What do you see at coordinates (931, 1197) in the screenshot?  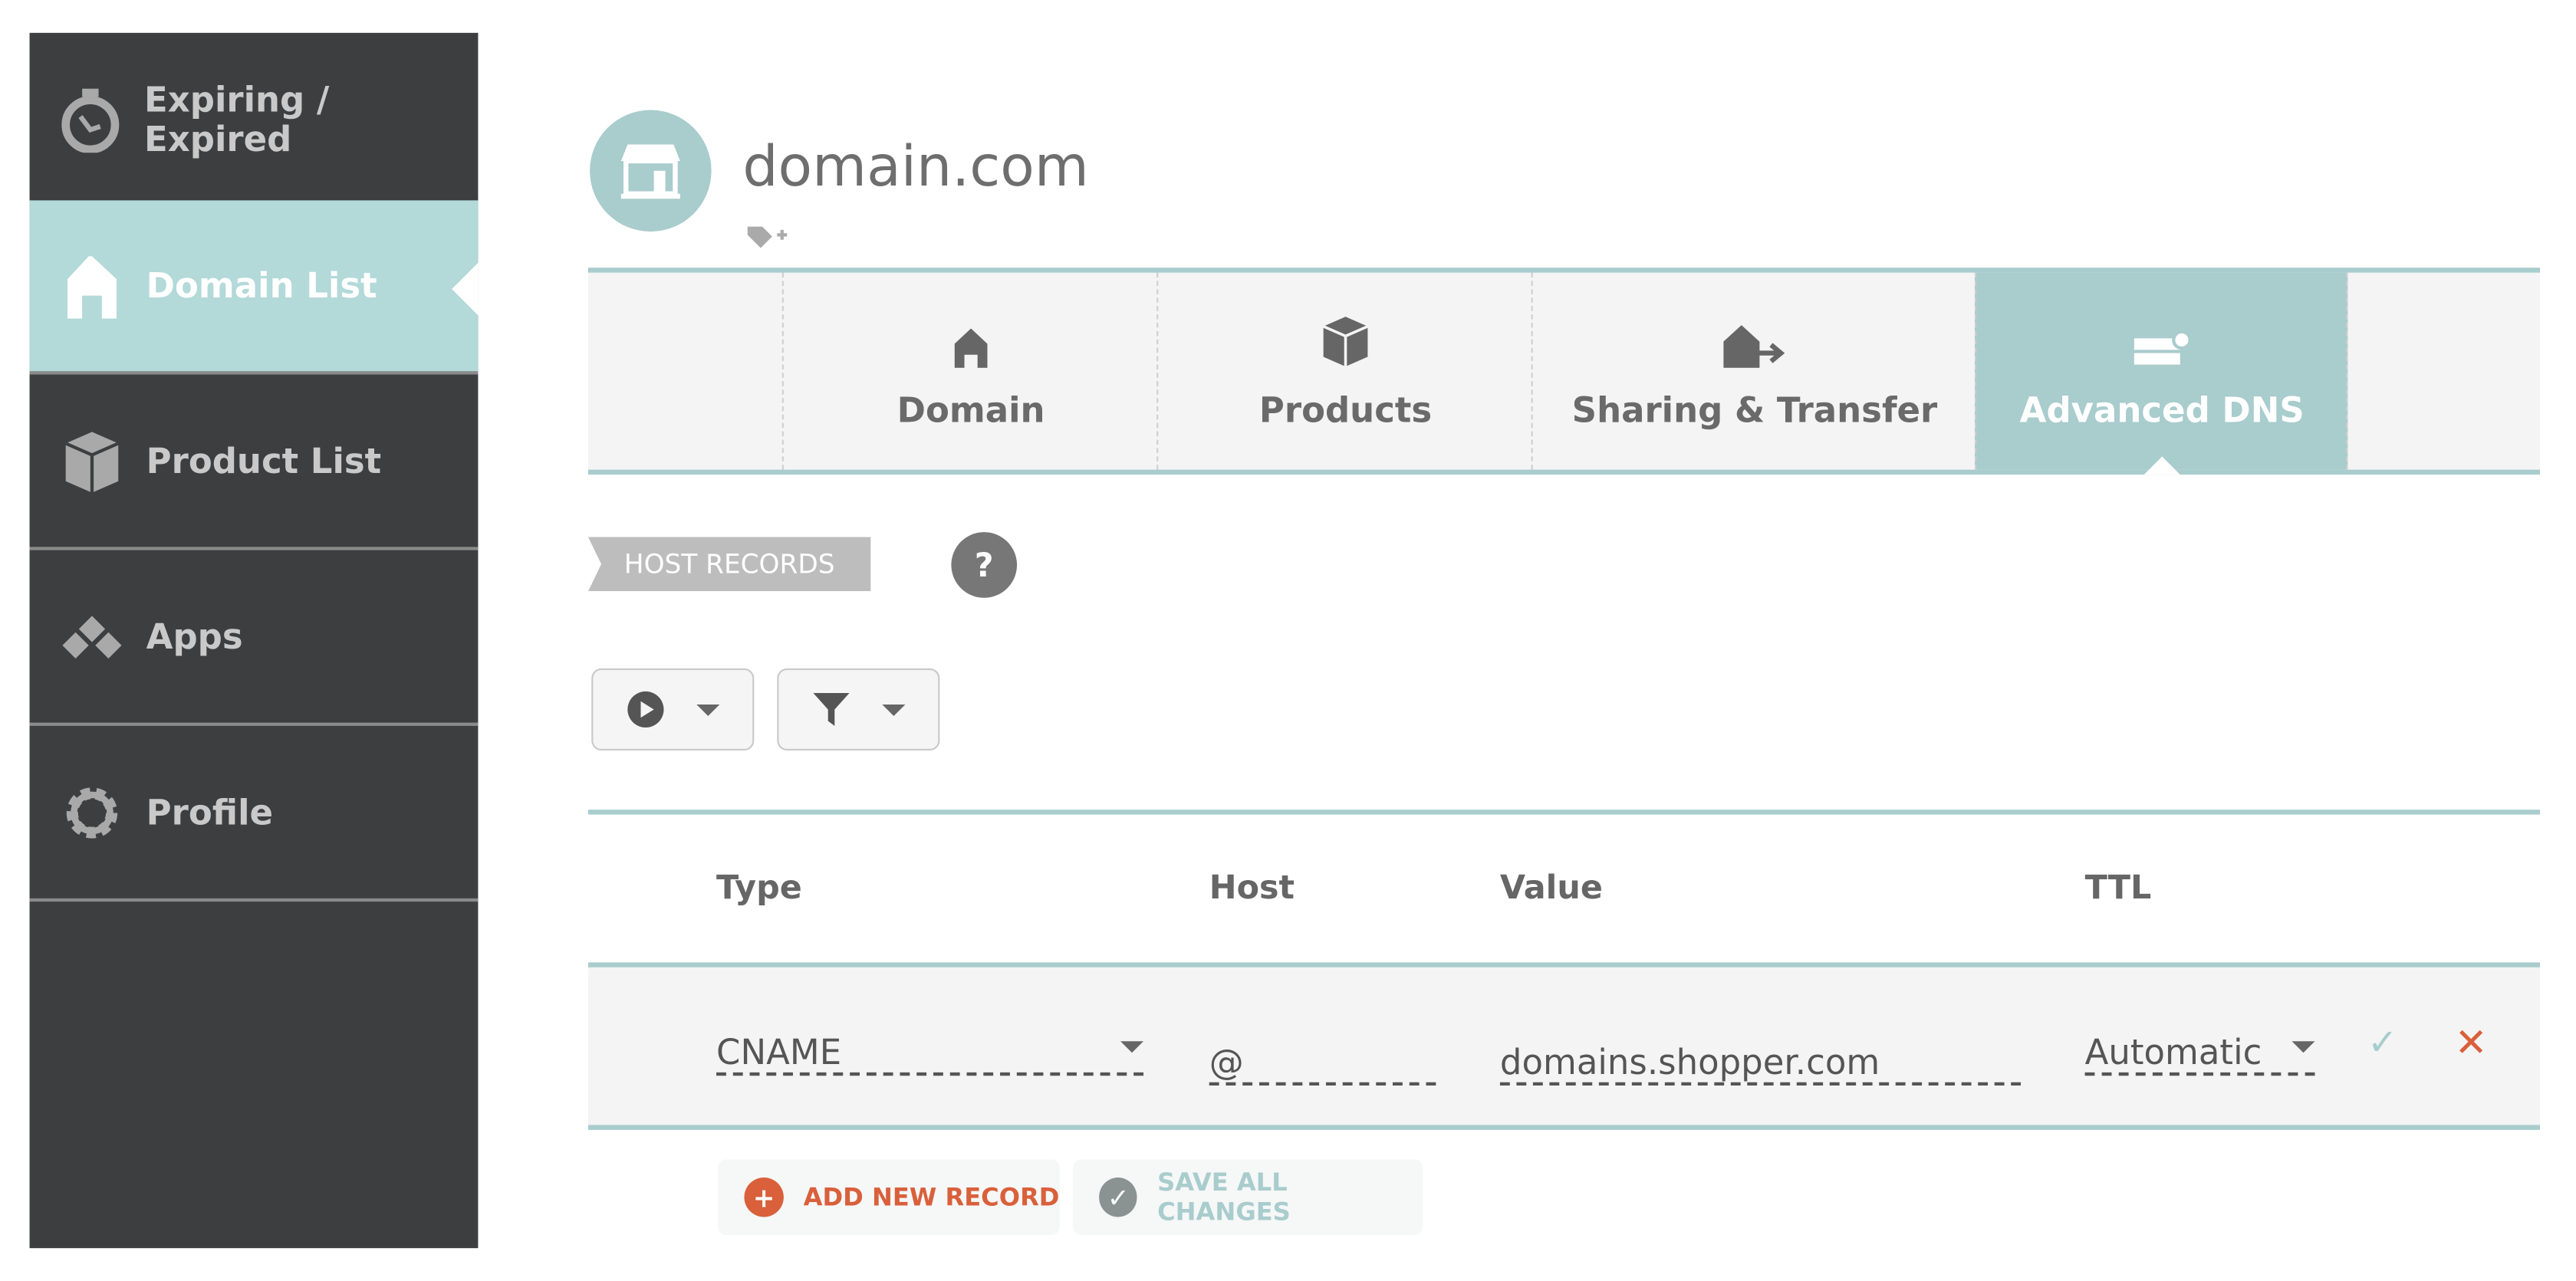 I see `add-label: ADD NEW RECORD` at bounding box center [931, 1197].